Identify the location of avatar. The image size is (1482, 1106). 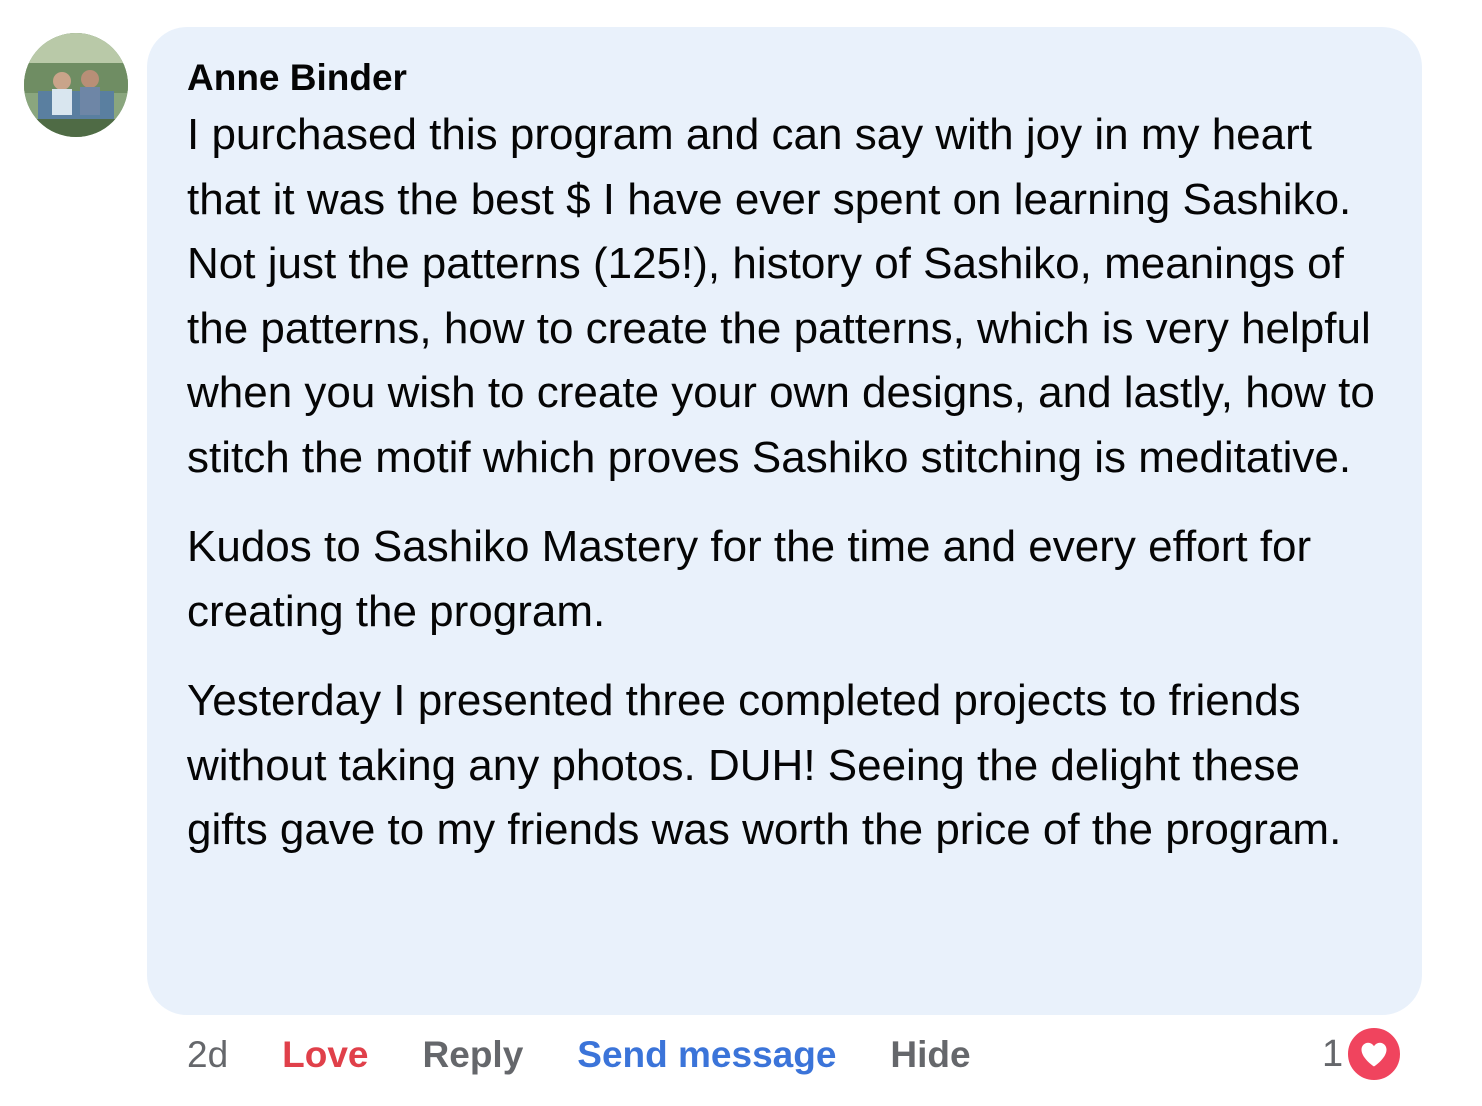
(76, 85).